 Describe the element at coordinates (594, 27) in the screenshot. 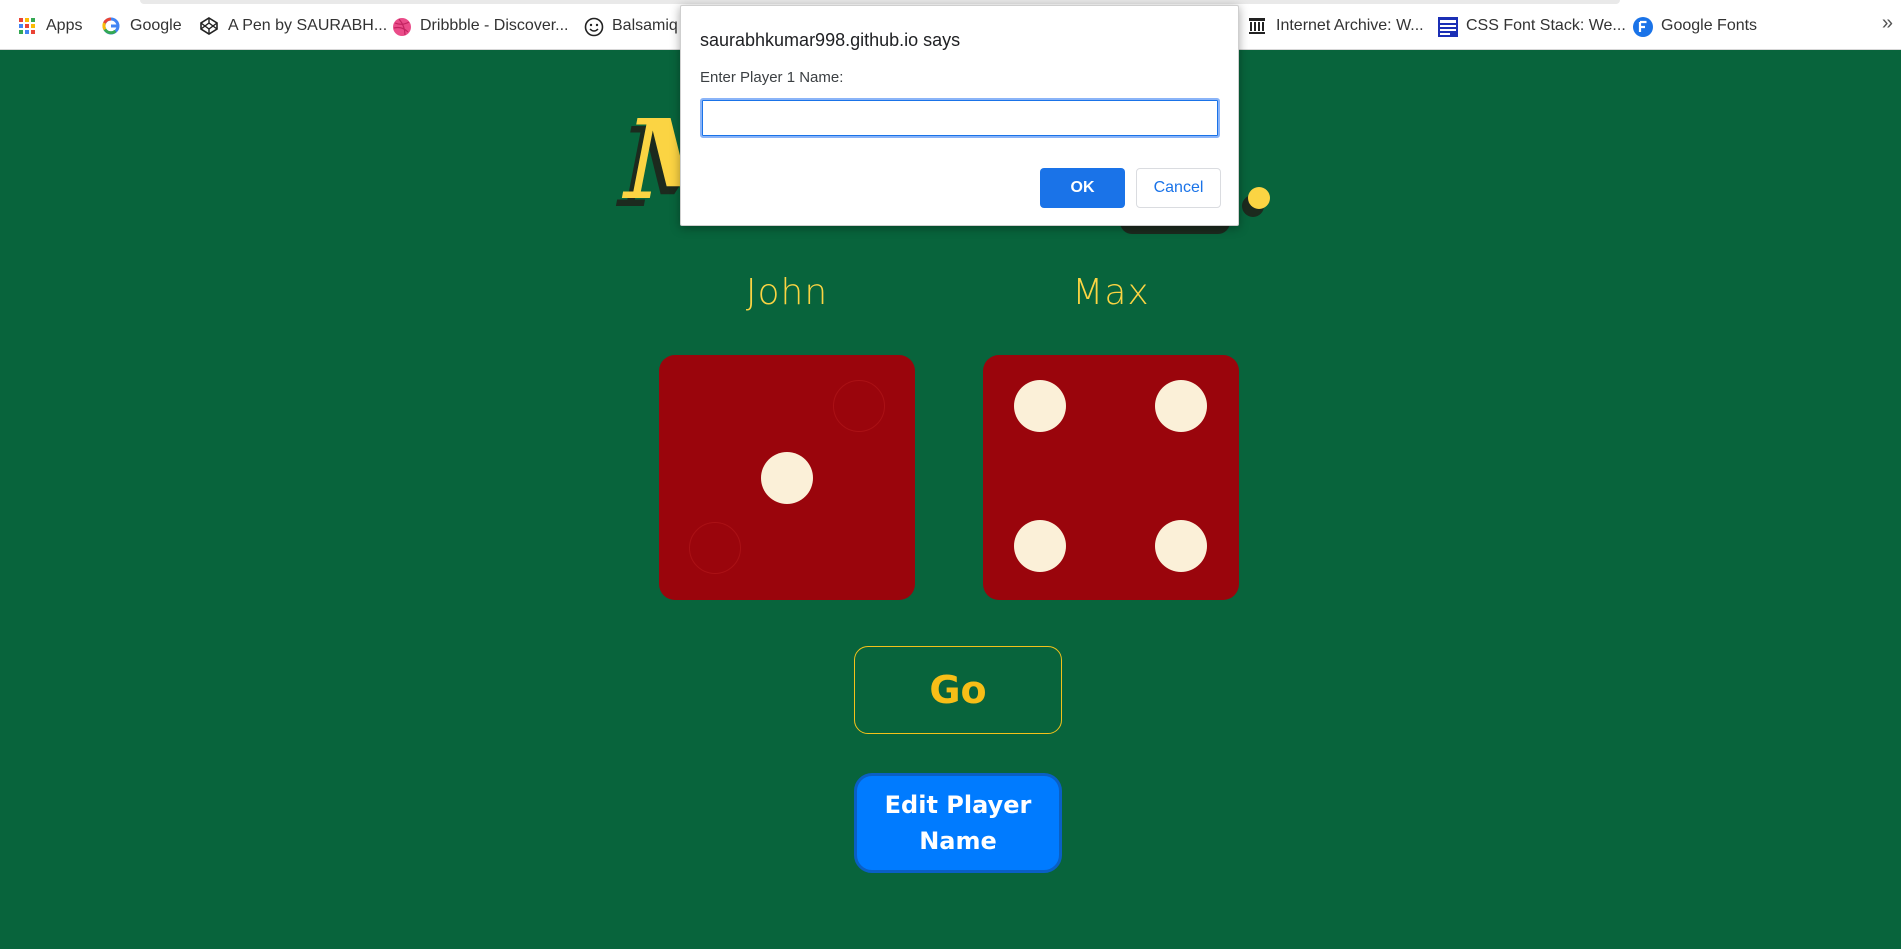

I see `smiley-icon` at that location.